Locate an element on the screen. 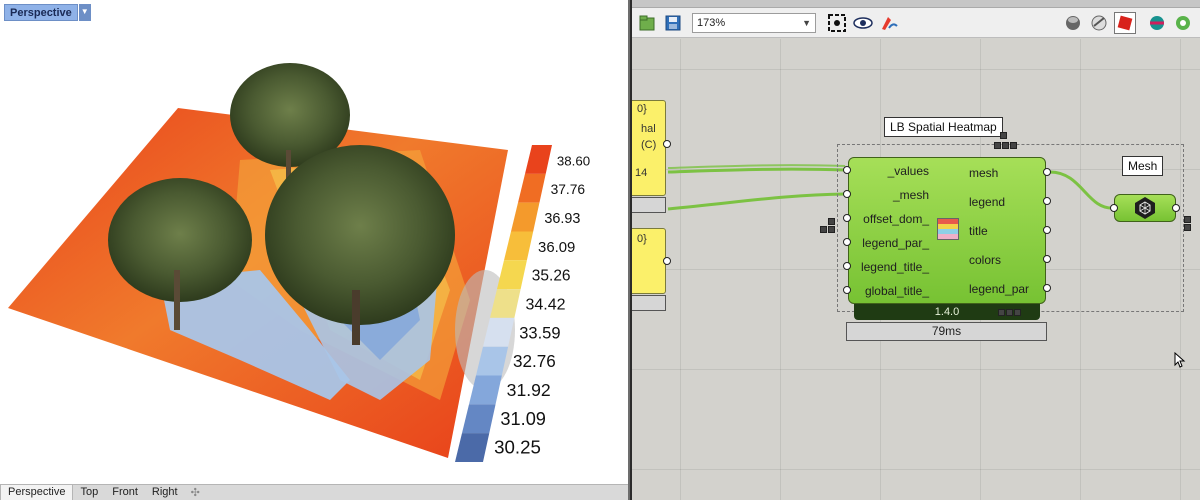 The width and height of the screenshot is (1200, 500). output-mesh: mesh is located at coordinates (983, 173).